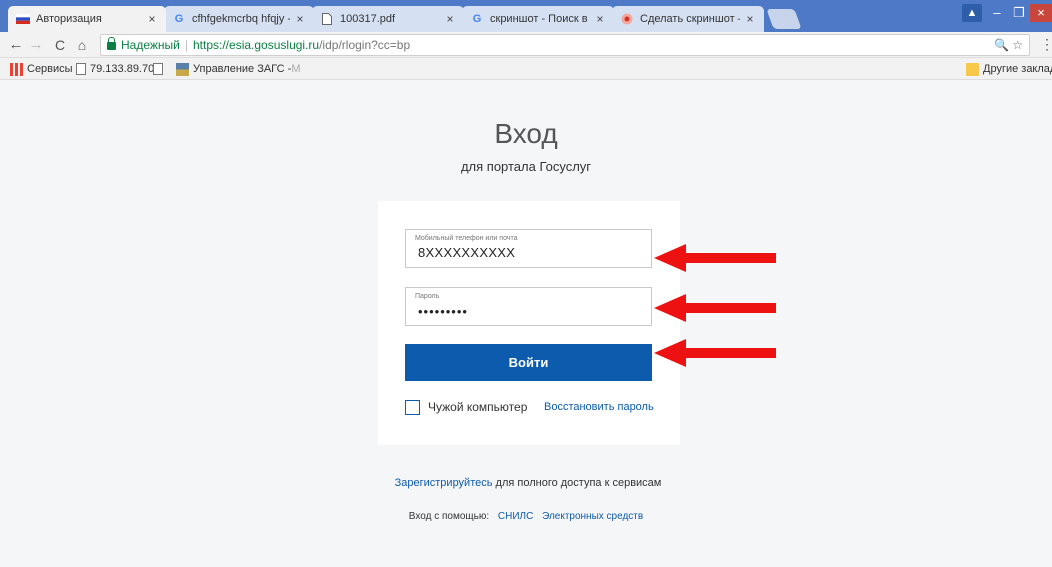 This screenshot has height=567, width=1052. I want to click on bookmark-ip: 79.133.89.70, so click(115, 69).